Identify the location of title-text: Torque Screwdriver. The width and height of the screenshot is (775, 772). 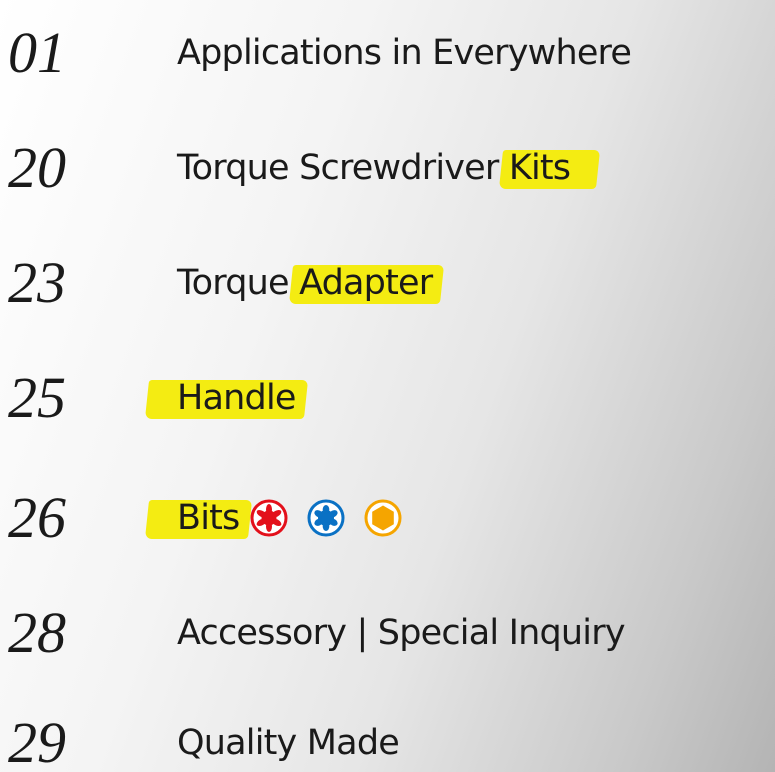
(343, 168).